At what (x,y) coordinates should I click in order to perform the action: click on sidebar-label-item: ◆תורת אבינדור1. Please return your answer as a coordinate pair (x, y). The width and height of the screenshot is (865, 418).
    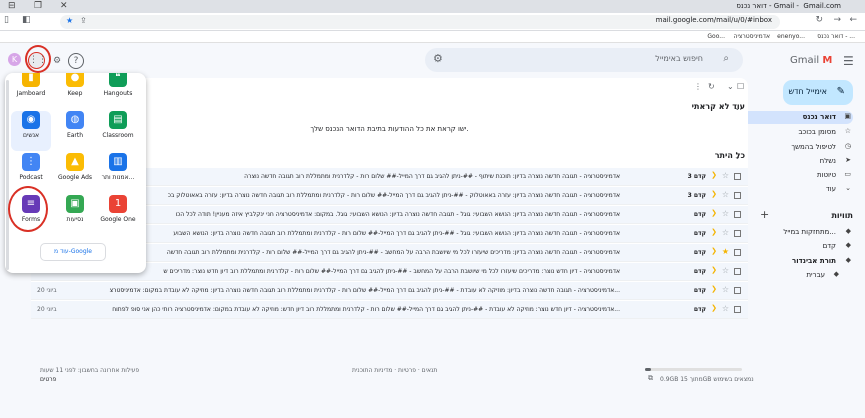
    Looking at the image, I should click on (797, 261).